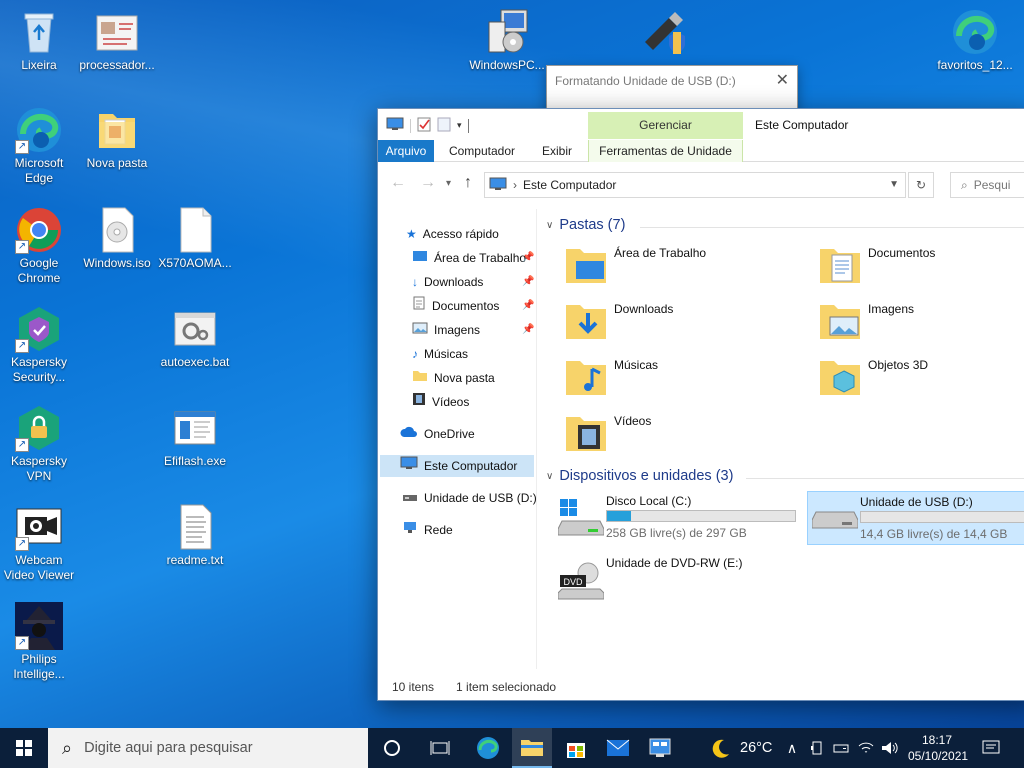 The height and width of the screenshot is (768, 1024). Describe the element at coordinates (474, 258) in the screenshot. I see `nav-item-desktop: Área de Trabalho 📌` at that location.